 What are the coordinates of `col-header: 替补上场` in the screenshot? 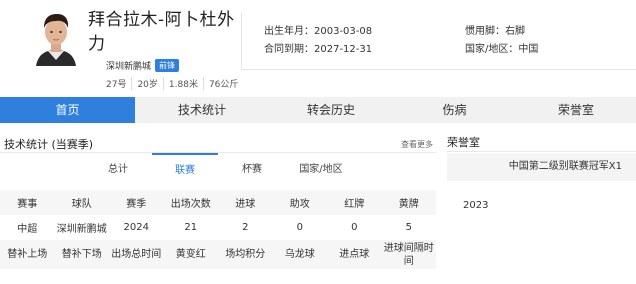 It's located at (27, 254).